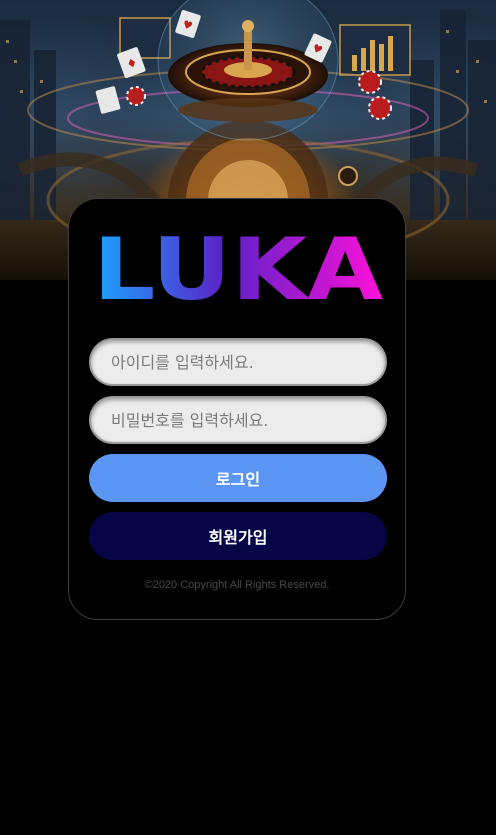 This screenshot has height=835, width=496. I want to click on signup-button-label: 회원가입, so click(238, 537).